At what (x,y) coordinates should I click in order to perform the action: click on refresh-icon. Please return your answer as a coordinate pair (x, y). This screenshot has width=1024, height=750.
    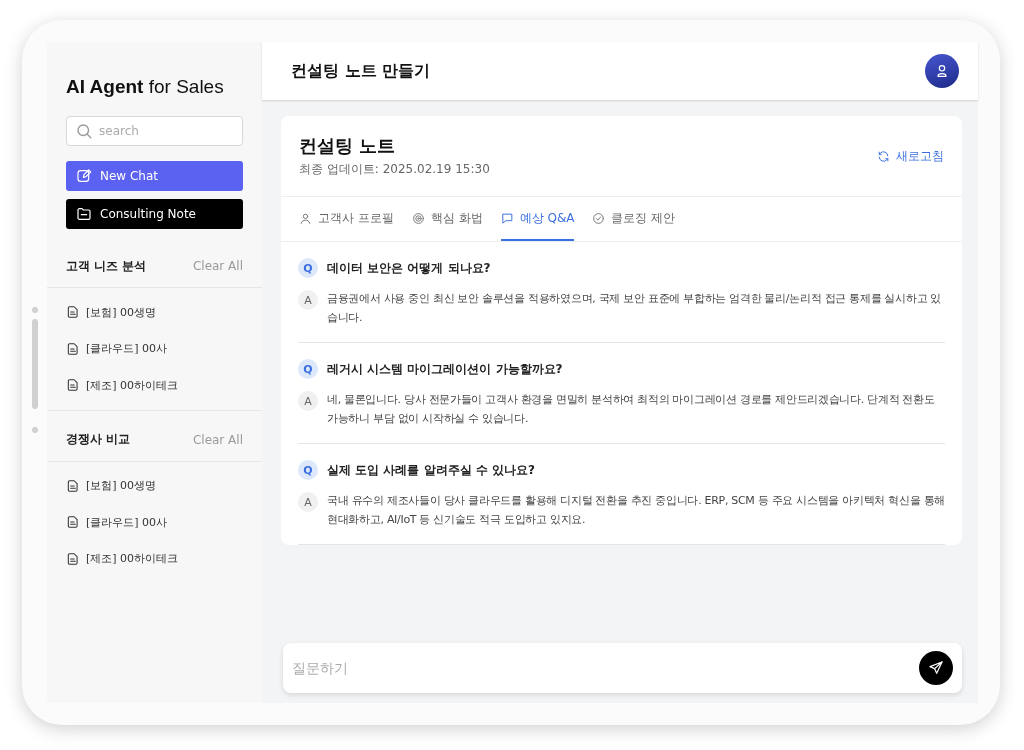
    Looking at the image, I should click on (883, 156).